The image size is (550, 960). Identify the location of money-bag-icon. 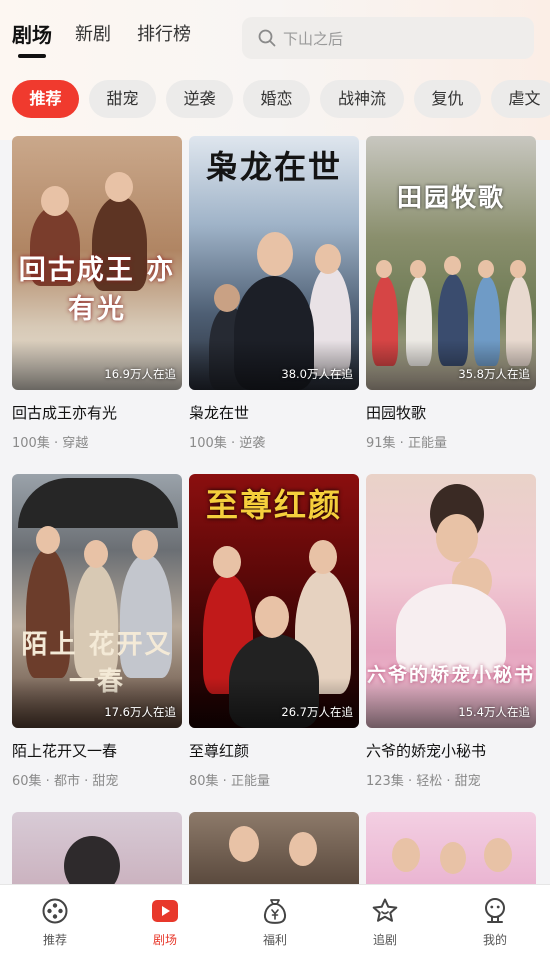
(275, 911).